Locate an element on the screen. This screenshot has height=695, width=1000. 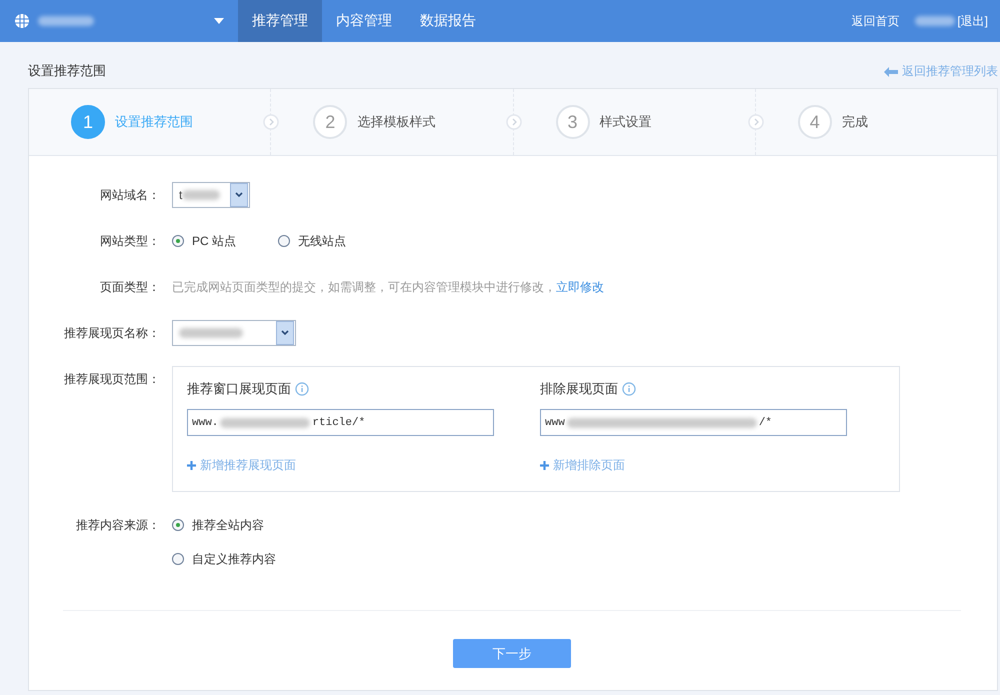
field-label: 网站类型： is located at coordinates (130, 241).